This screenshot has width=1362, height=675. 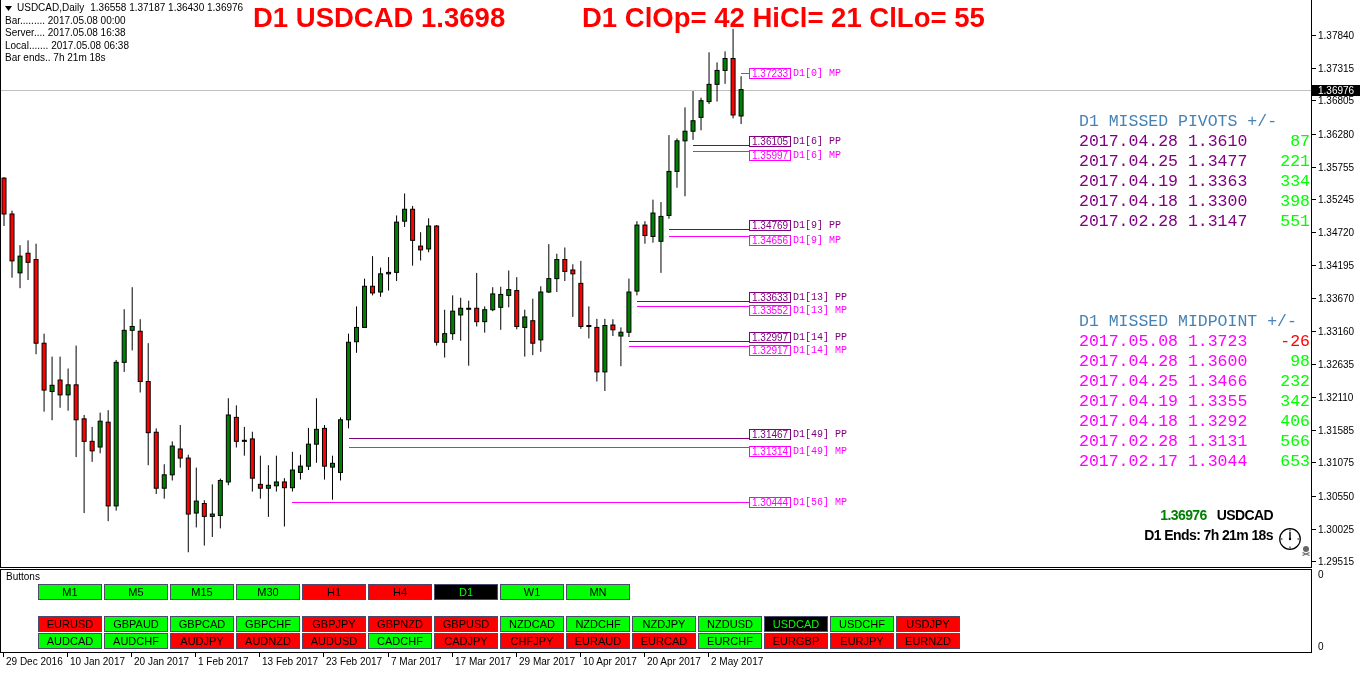 What do you see at coordinates (817, 240) in the screenshot?
I see `level-tag: D1[9] MP` at bounding box center [817, 240].